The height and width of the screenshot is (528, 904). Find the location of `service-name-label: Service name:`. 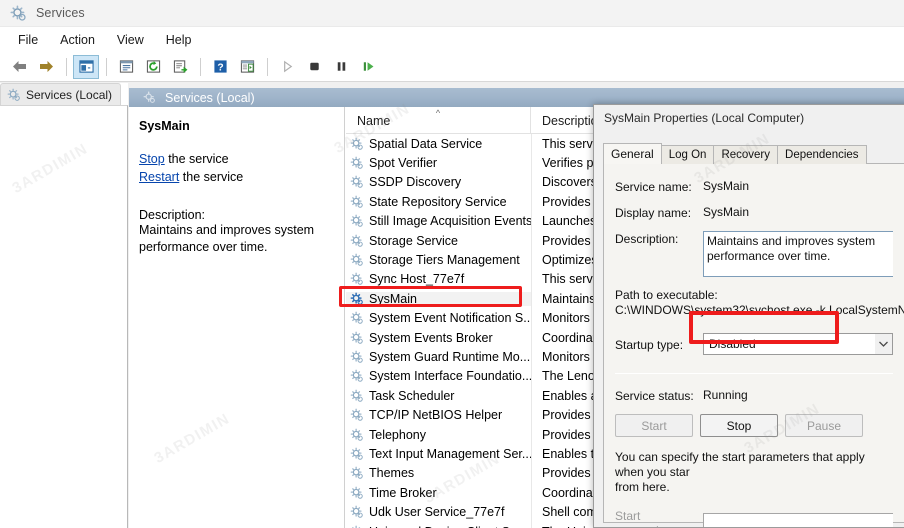

service-name-label: Service name: is located at coordinates (653, 187).